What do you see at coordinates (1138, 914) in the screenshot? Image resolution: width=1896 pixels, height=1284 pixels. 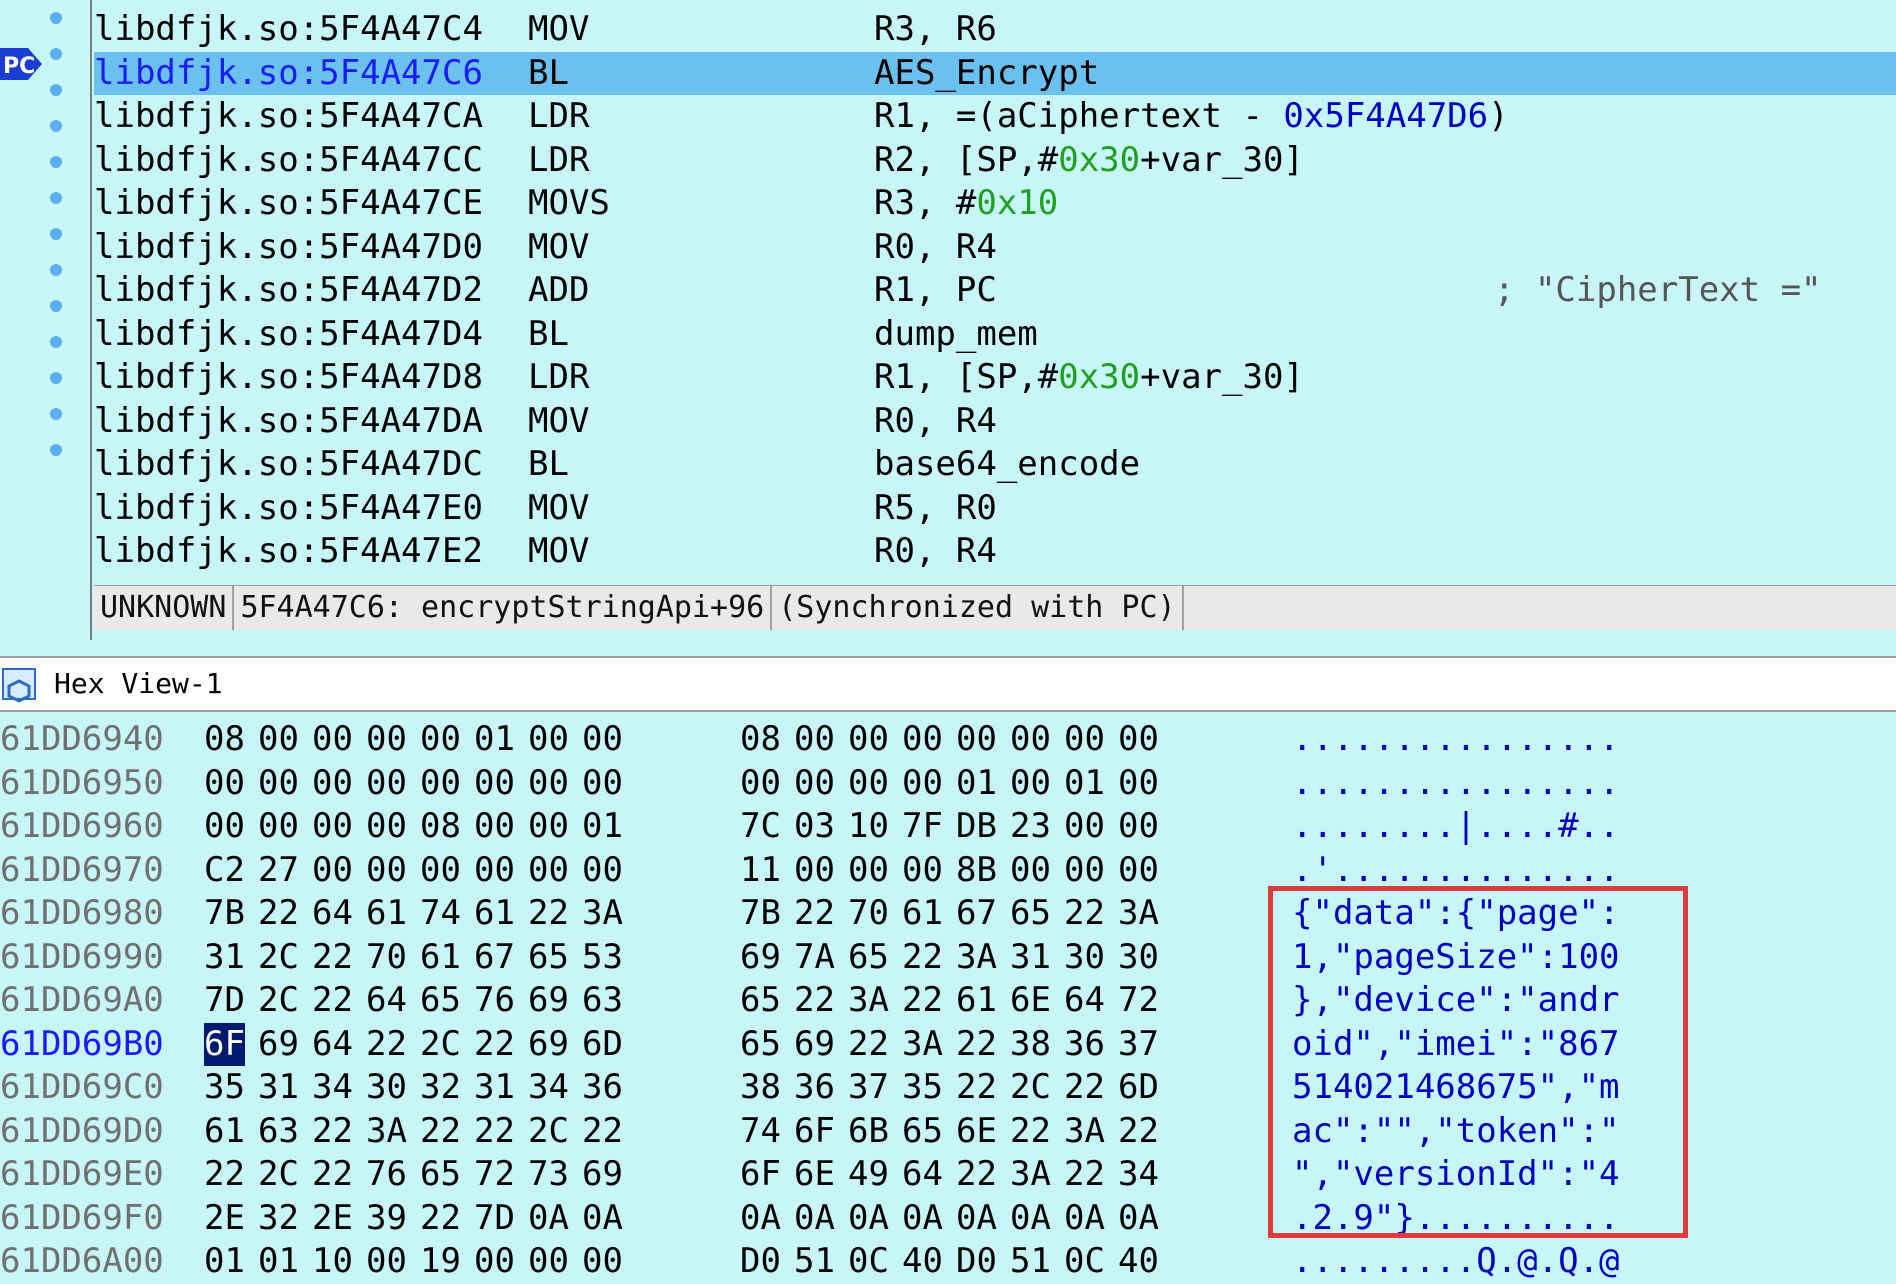 I see `hex-byte: 3A` at bounding box center [1138, 914].